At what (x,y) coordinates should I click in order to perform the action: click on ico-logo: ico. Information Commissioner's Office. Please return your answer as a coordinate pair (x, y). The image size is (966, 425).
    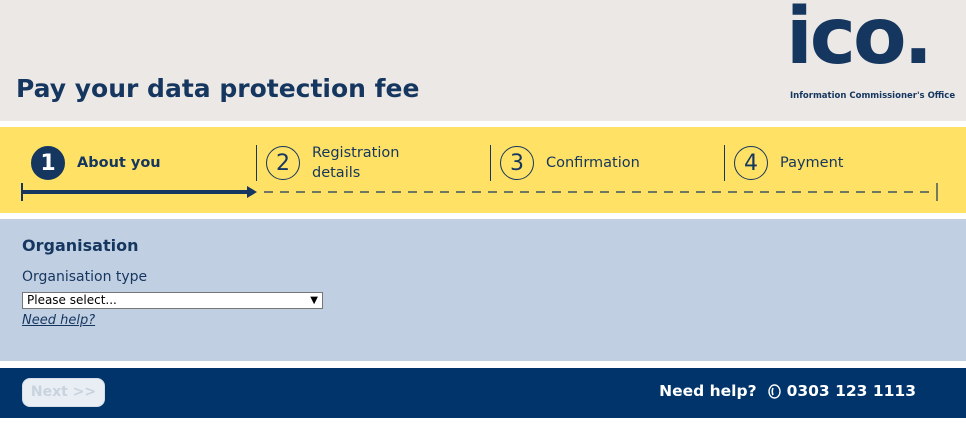
    Looking at the image, I should click on (870, 53).